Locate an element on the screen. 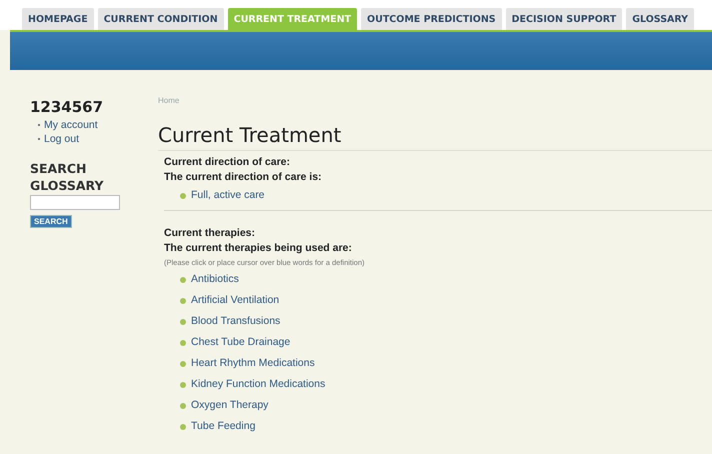 The height and width of the screenshot is (454, 712). term-link: Tube Feeding is located at coordinates (223, 426).